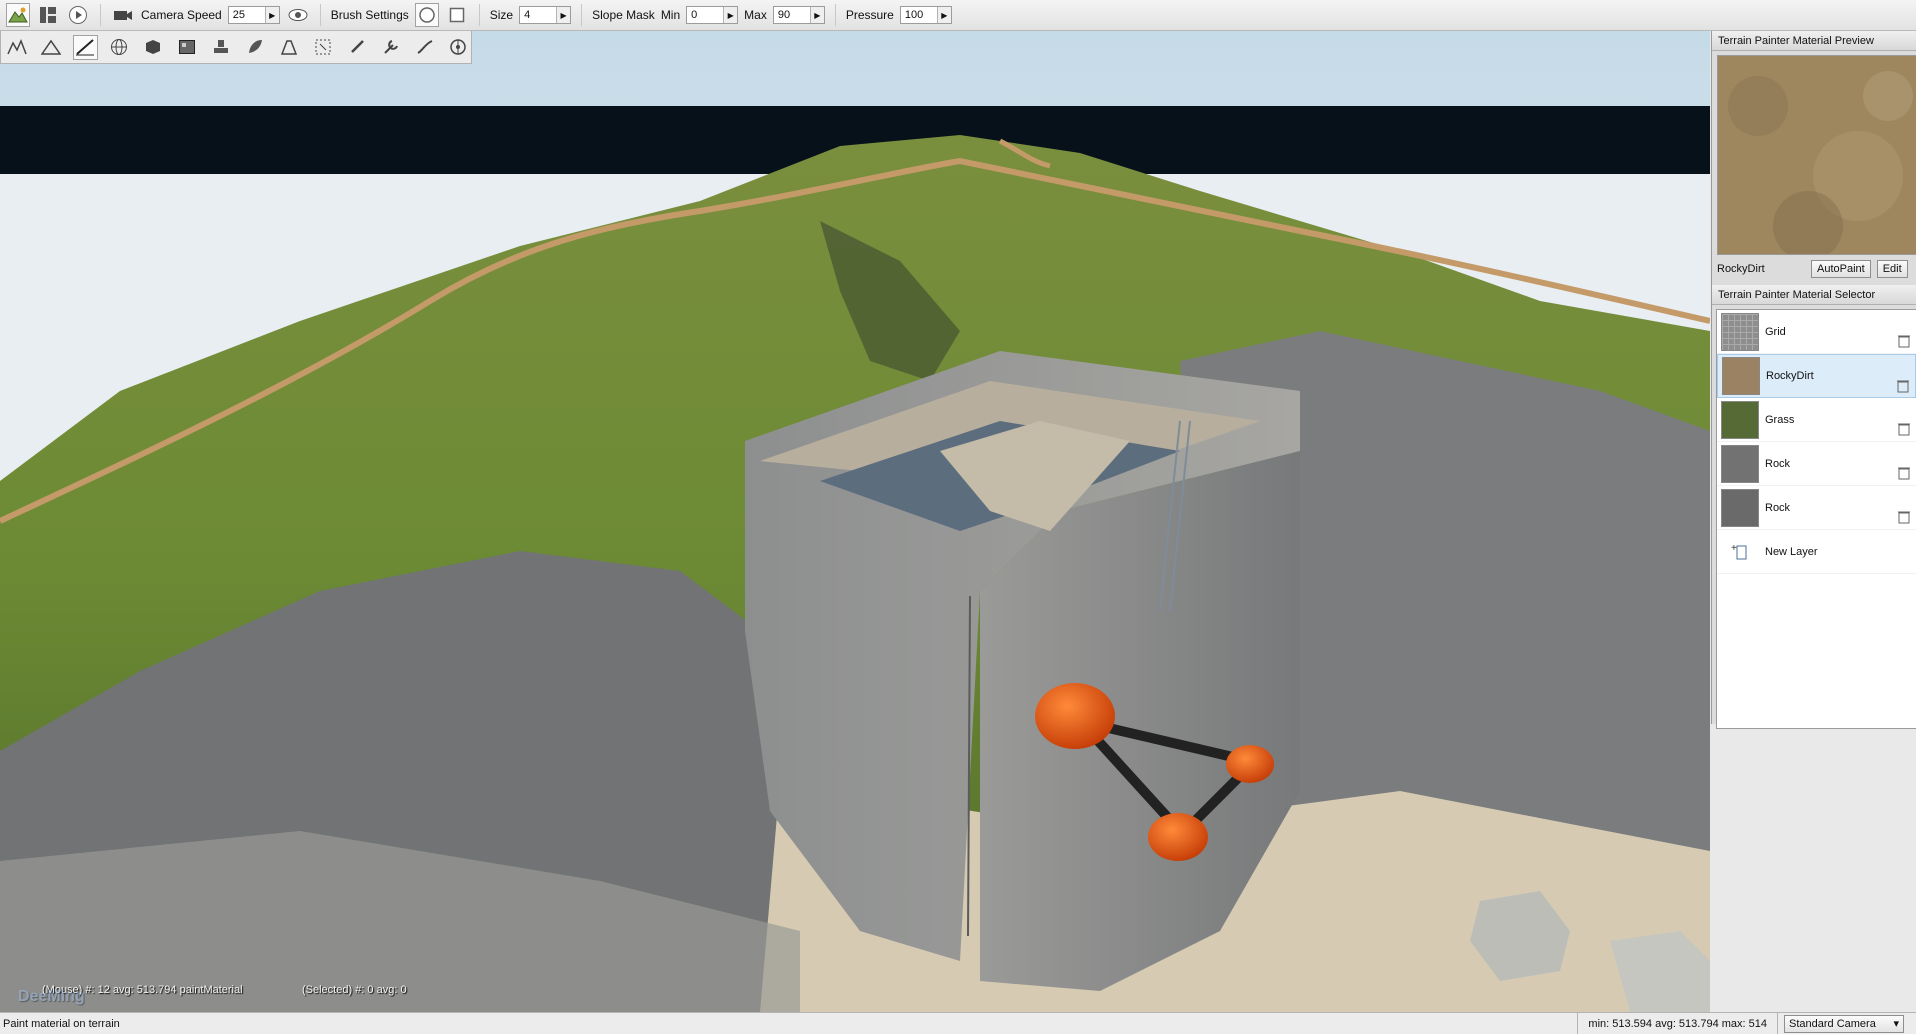  What do you see at coordinates (943, 15) in the screenshot?
I see `pressure-arrow-icon: ▶` at bounding box center [943, 15].